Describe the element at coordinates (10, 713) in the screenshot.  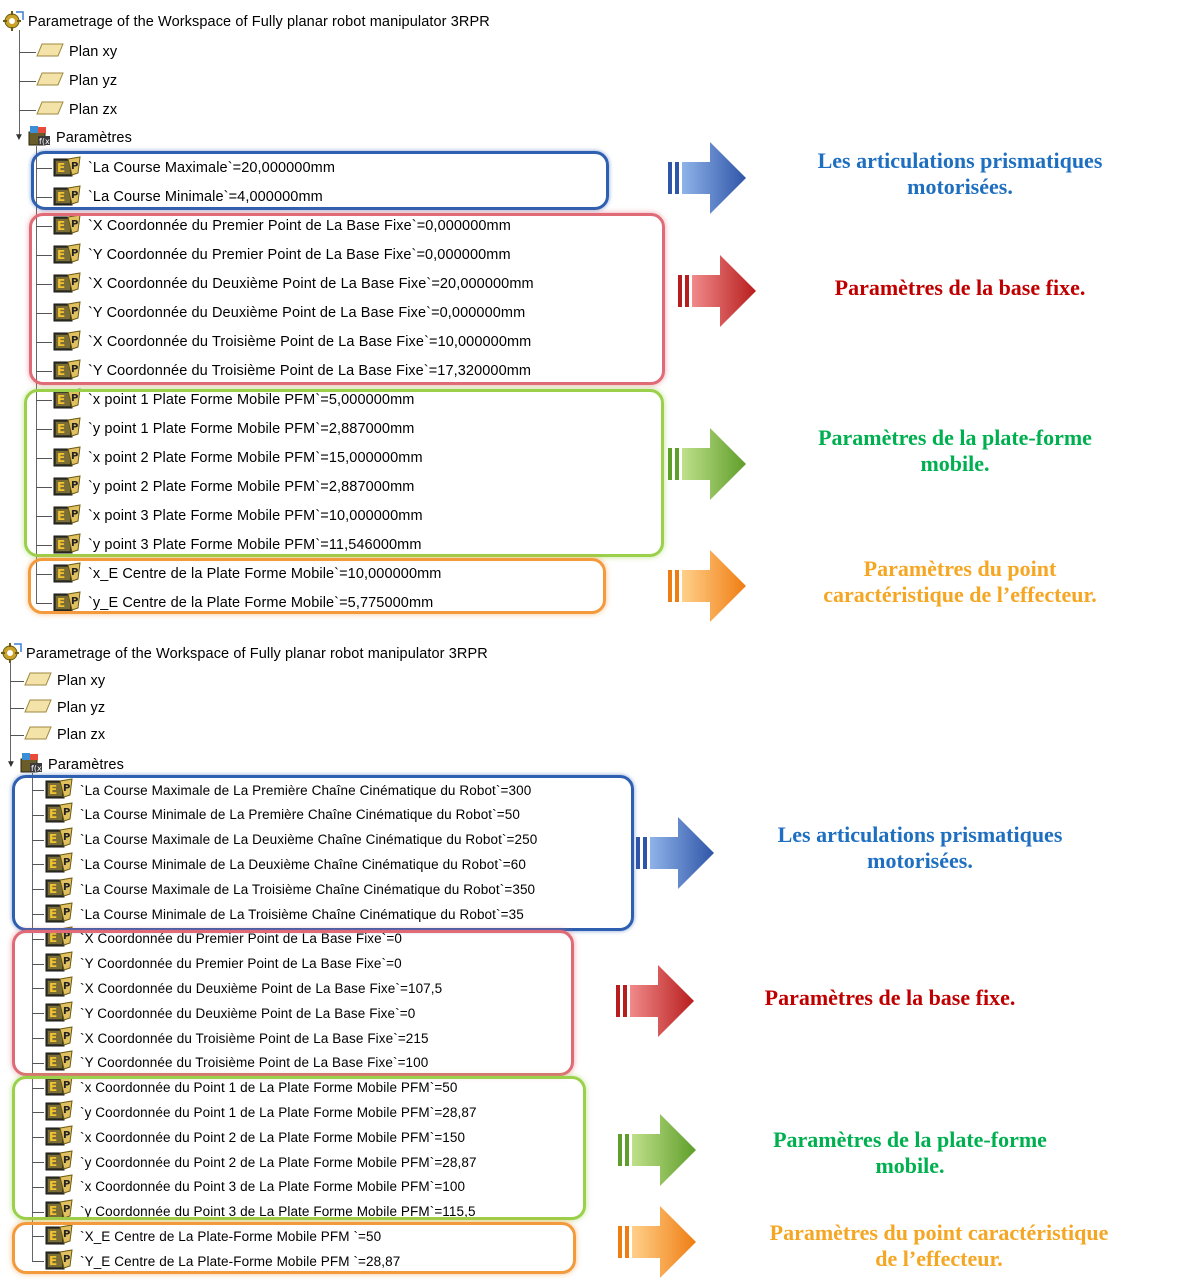
I see `bottom-tree-trunk` at that location.